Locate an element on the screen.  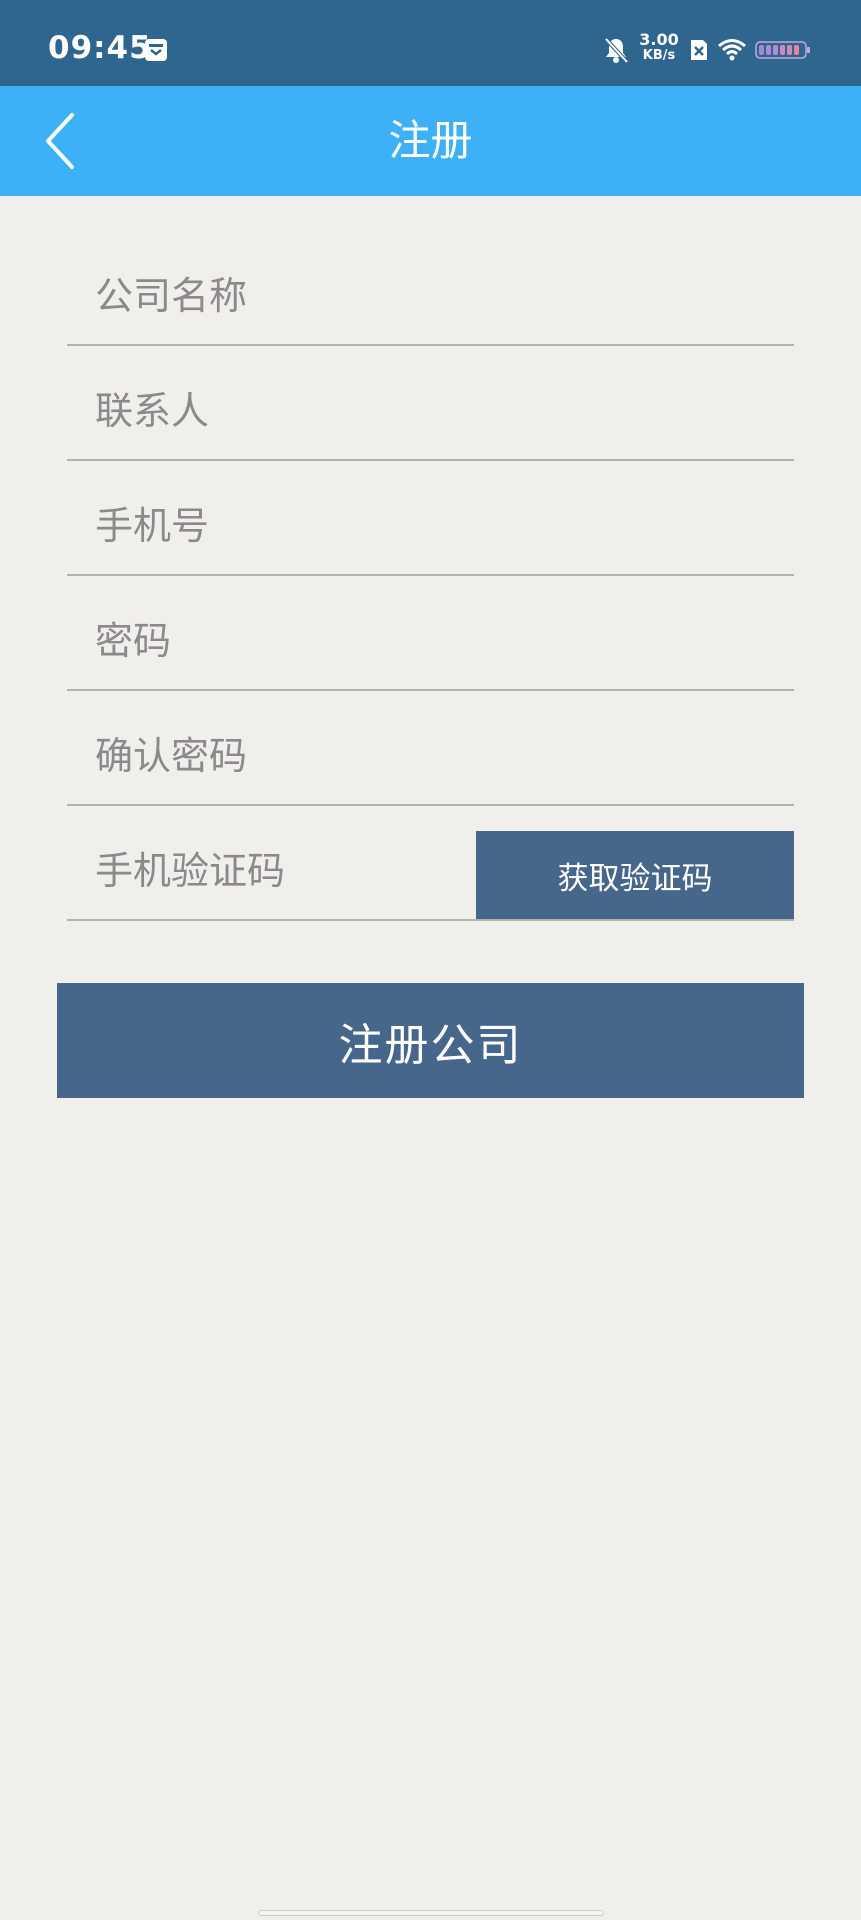
confirm-password-input is located at coordinates (425, 756).